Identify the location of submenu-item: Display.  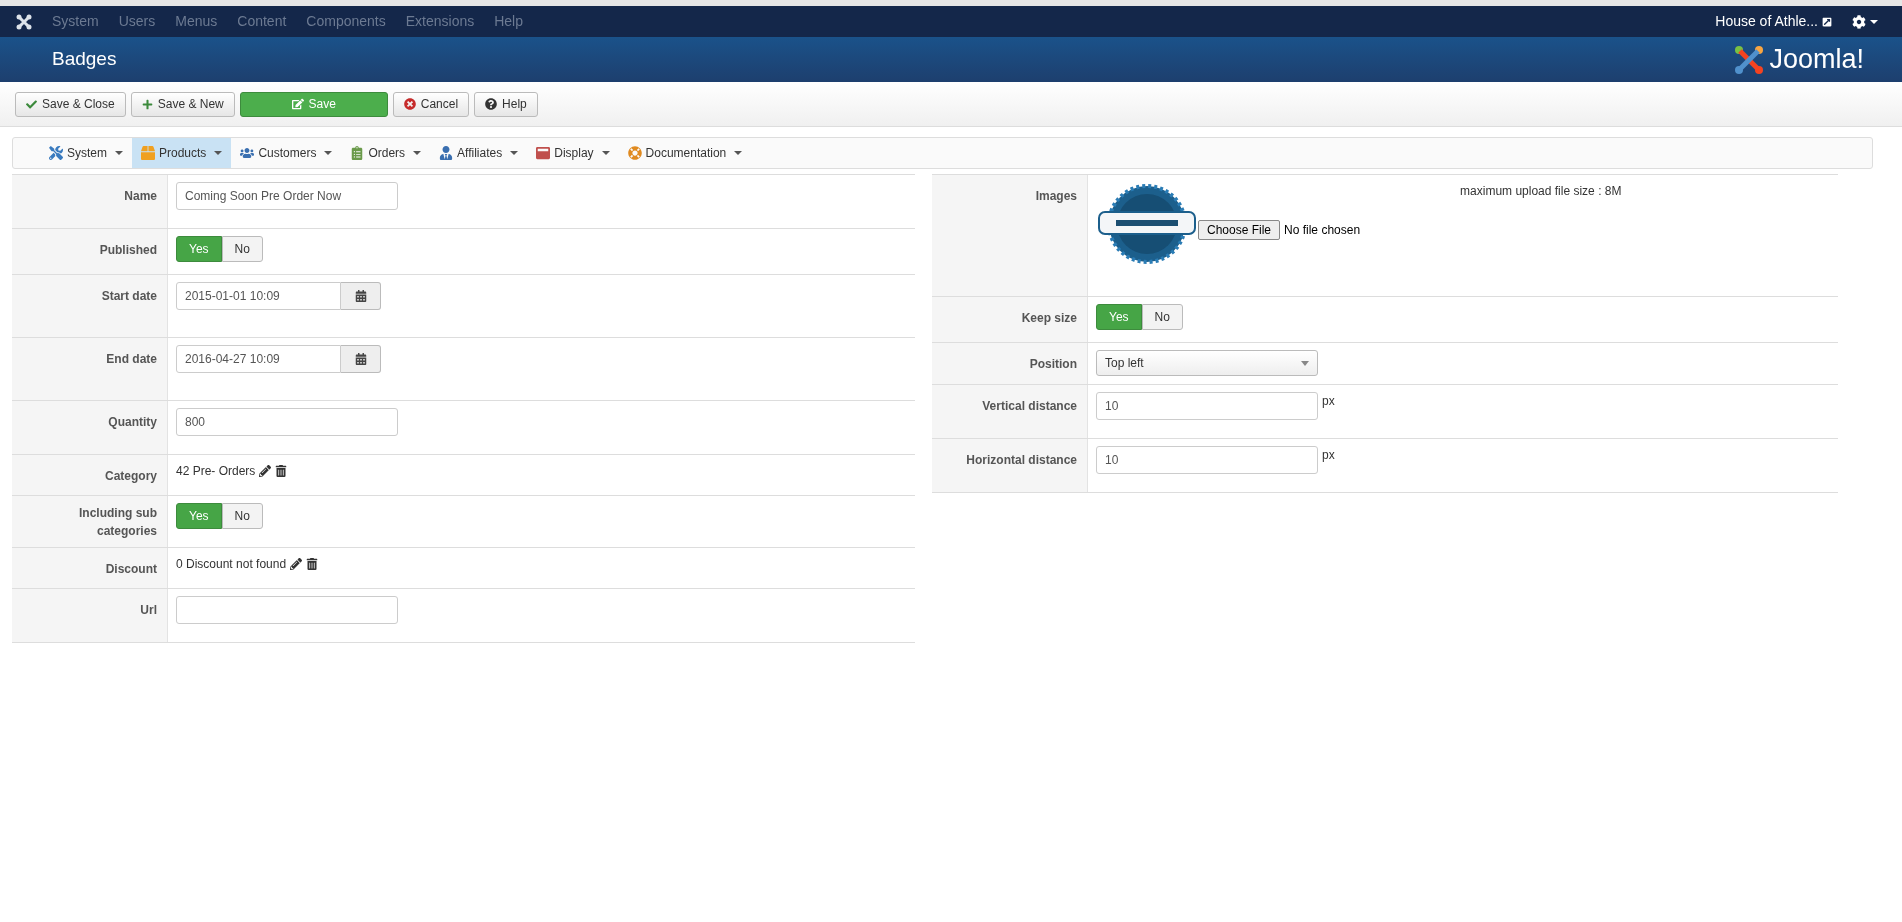
(573, 153).